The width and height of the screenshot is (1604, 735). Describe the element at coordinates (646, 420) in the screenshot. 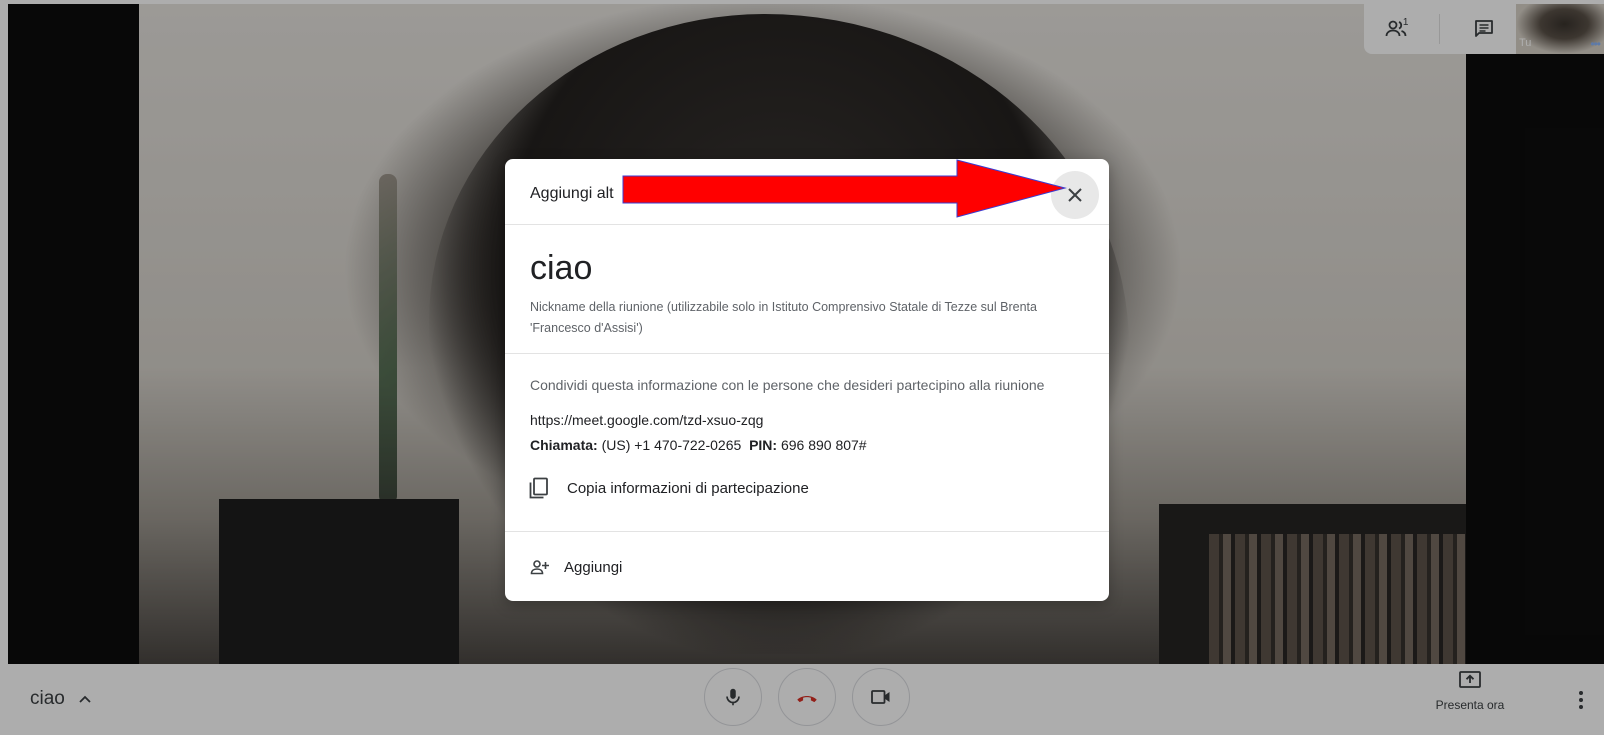

I see `meeting-link: https://meet.google.com/tzd-xsuo-zqg` at that location.